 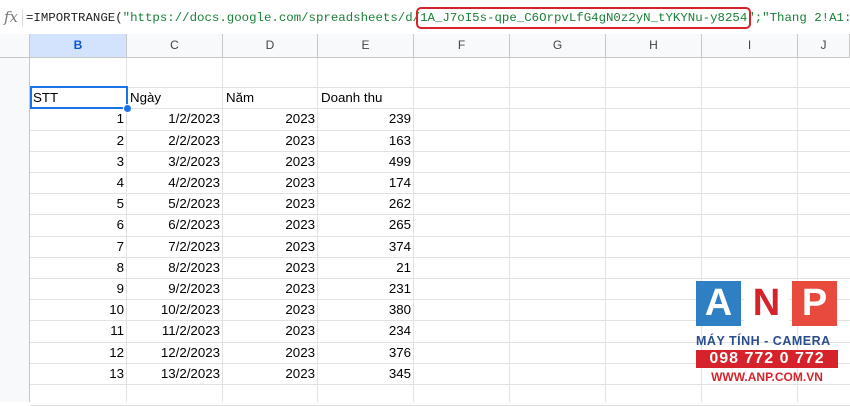 I want to click on data-cell: 3/2/2023, so click(x=175, y=161).